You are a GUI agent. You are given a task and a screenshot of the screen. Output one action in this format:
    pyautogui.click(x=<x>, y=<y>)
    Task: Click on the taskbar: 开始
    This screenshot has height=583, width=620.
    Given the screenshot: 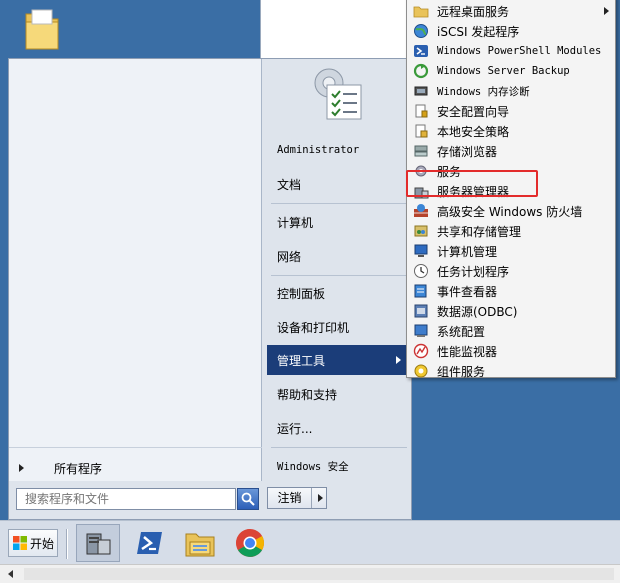 What is the action you would take?
    pyautogui.click(x=310, y=542)
    